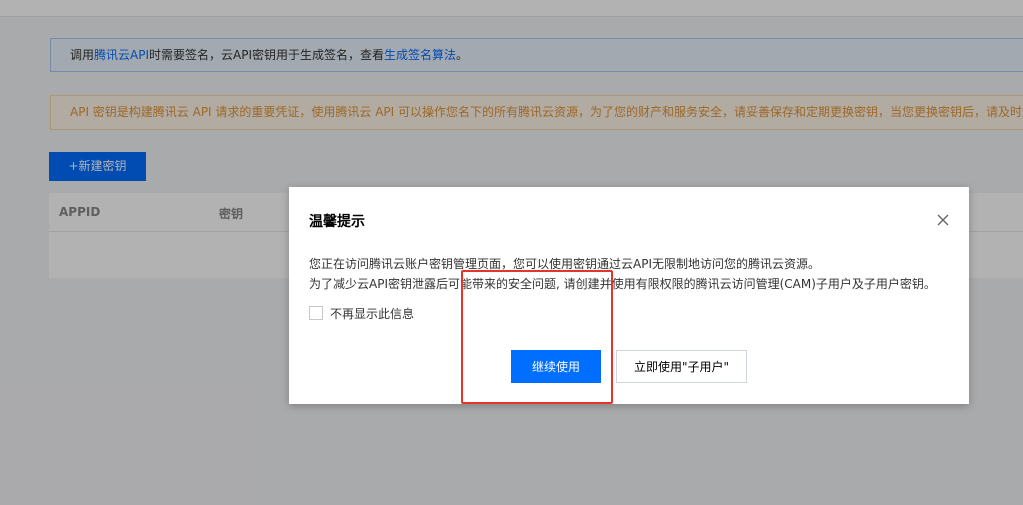 The height and width of the screenshot is (505, 1023). What do you see at coordinates (337, 222) in the screenshot?
I see `dialog-title: 温馨提示` at bounding box center [337, 222].